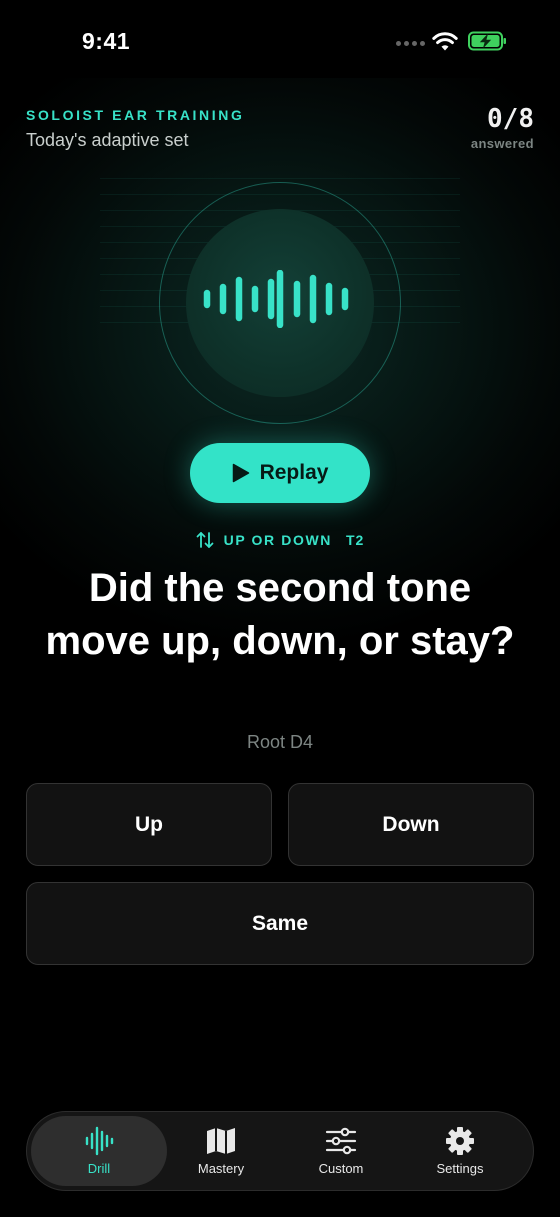  I want to click on tab-mastery: Mastery, so click(221, 1151).